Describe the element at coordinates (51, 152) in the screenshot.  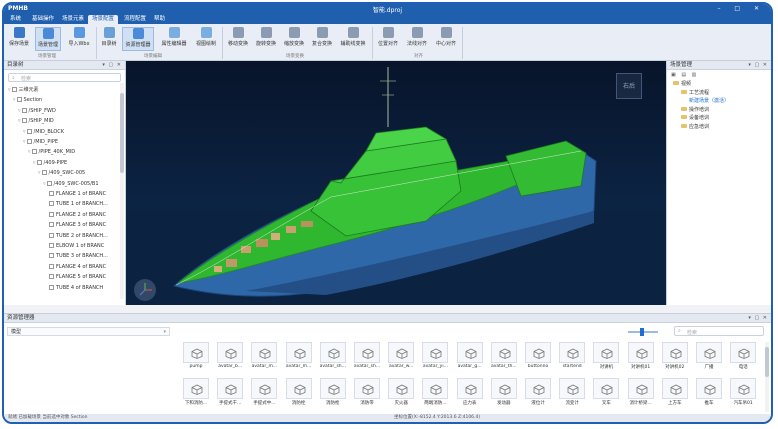
I see `tree-item: ▿ /PIPE_40K_MID` at that location.